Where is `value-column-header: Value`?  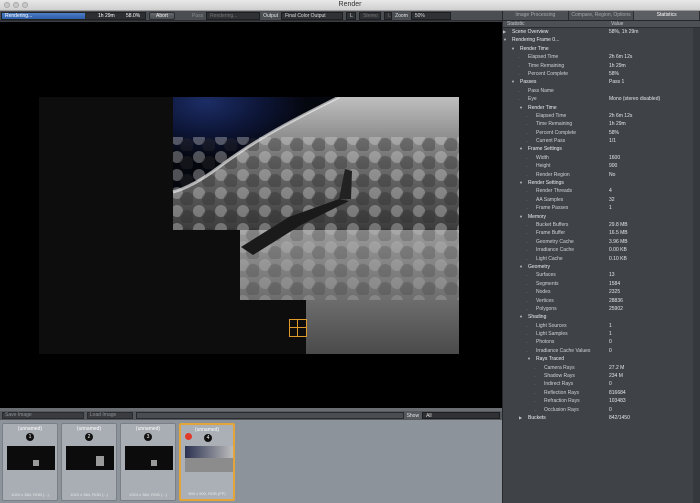
value-column-header: Value is located at coordinates (615, 24).